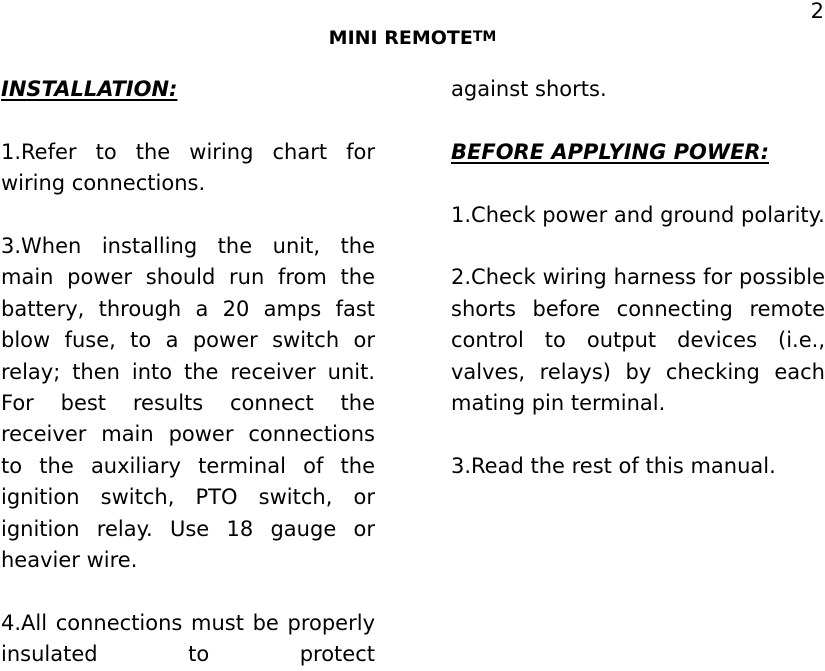 This screenshot has height=671, width=825. Describe the element at coordinates (610, 151) in the screenshot. I see `before-applying-power-heading: BEFORE APPLYING POWER:` at that location.